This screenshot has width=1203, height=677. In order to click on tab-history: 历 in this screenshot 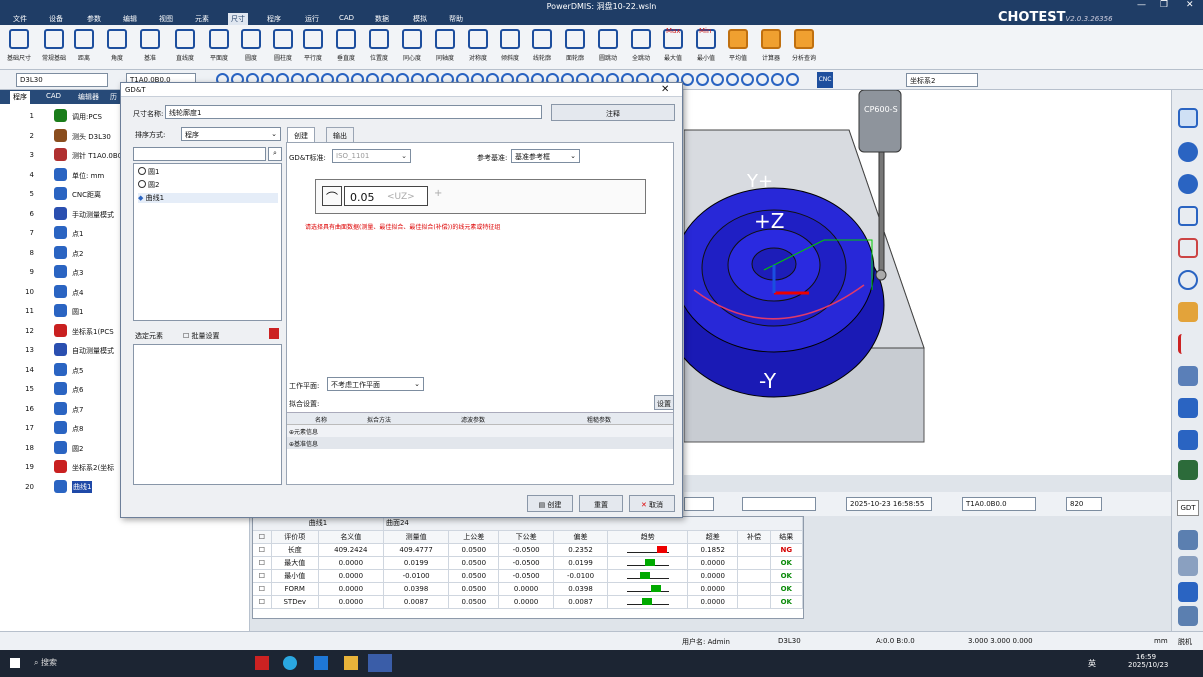, I will do `click(113, 97)`.